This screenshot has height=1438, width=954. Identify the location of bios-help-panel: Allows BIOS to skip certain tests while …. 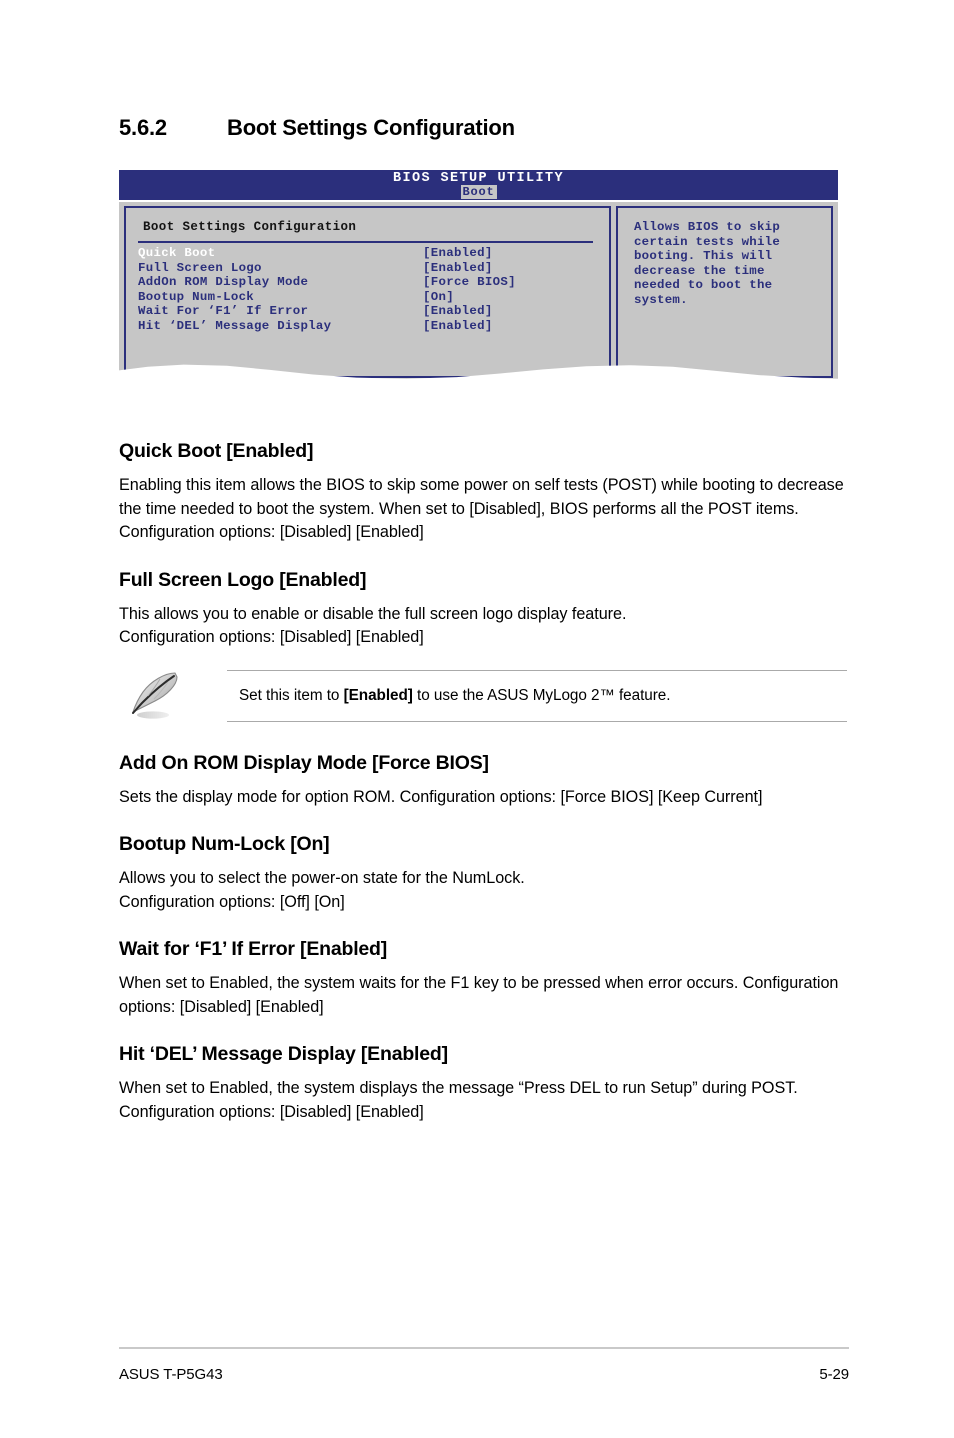
(724, 292).